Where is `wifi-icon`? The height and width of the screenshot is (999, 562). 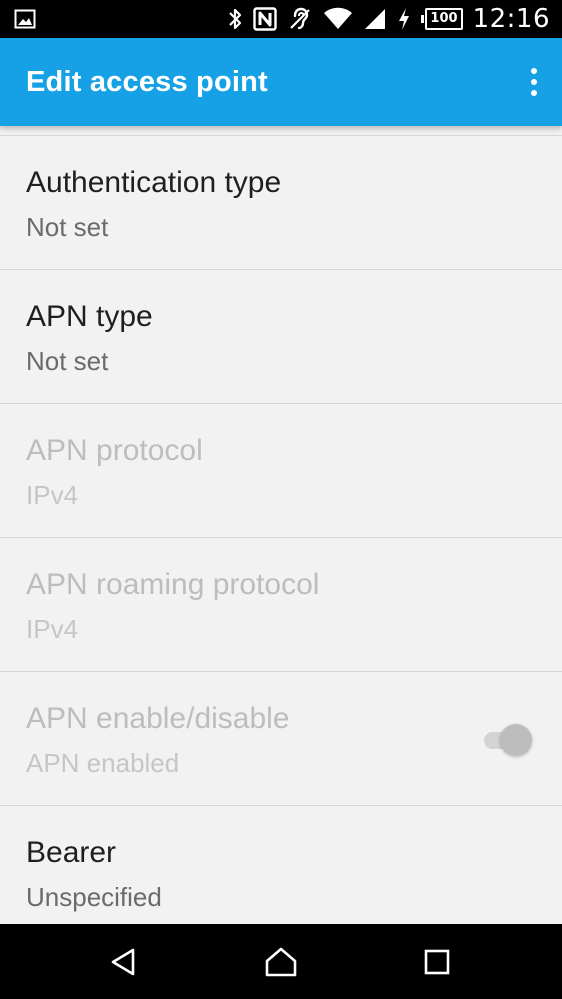 wifi-icon is located at coordinates (338, 19).